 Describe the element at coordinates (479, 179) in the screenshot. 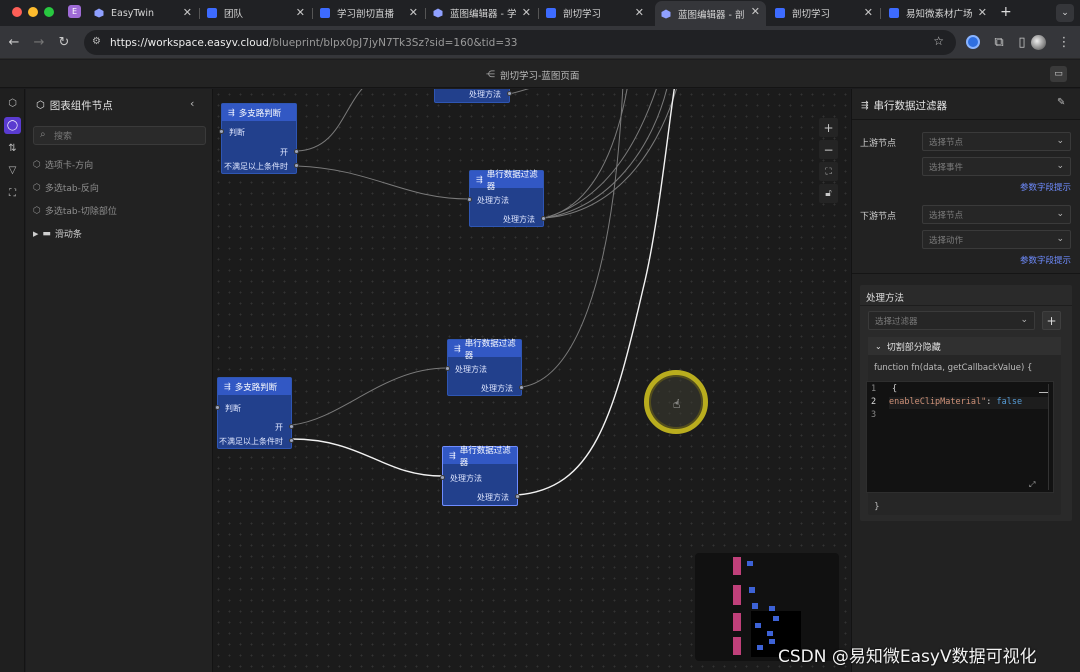

I see `filter-icon: ⇶` at that location.